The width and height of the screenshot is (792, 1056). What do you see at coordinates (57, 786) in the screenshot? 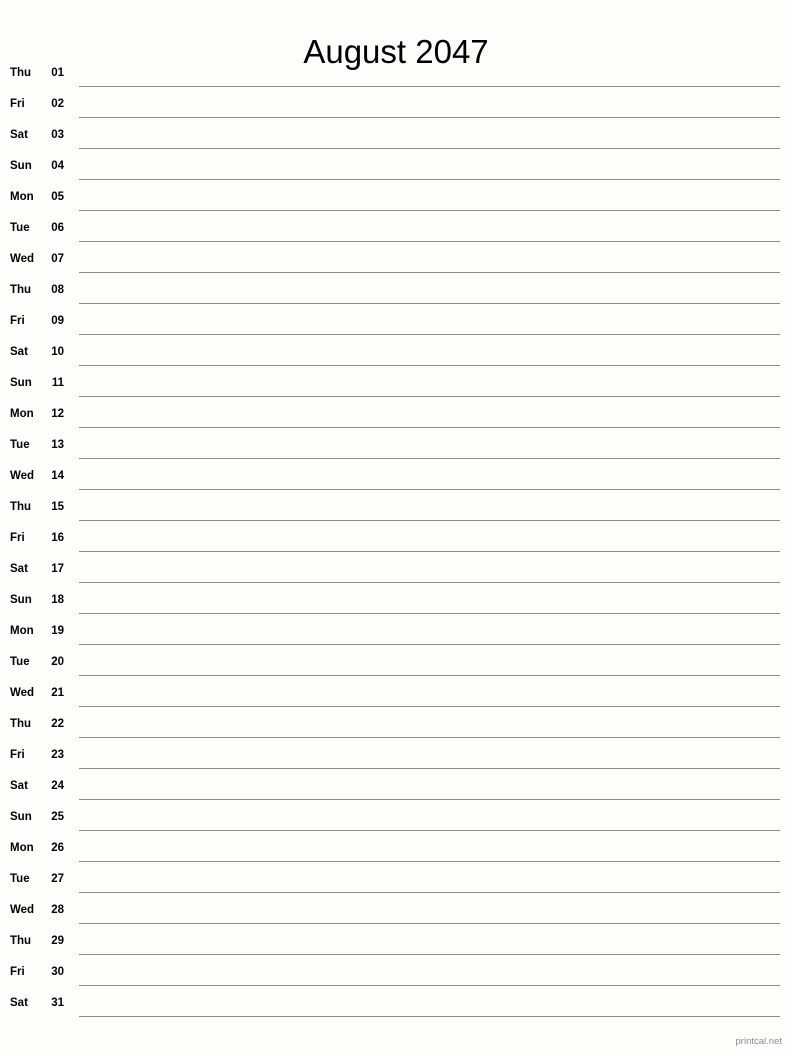
I see `day-date-number: 24` at bounding box center [57, 786].